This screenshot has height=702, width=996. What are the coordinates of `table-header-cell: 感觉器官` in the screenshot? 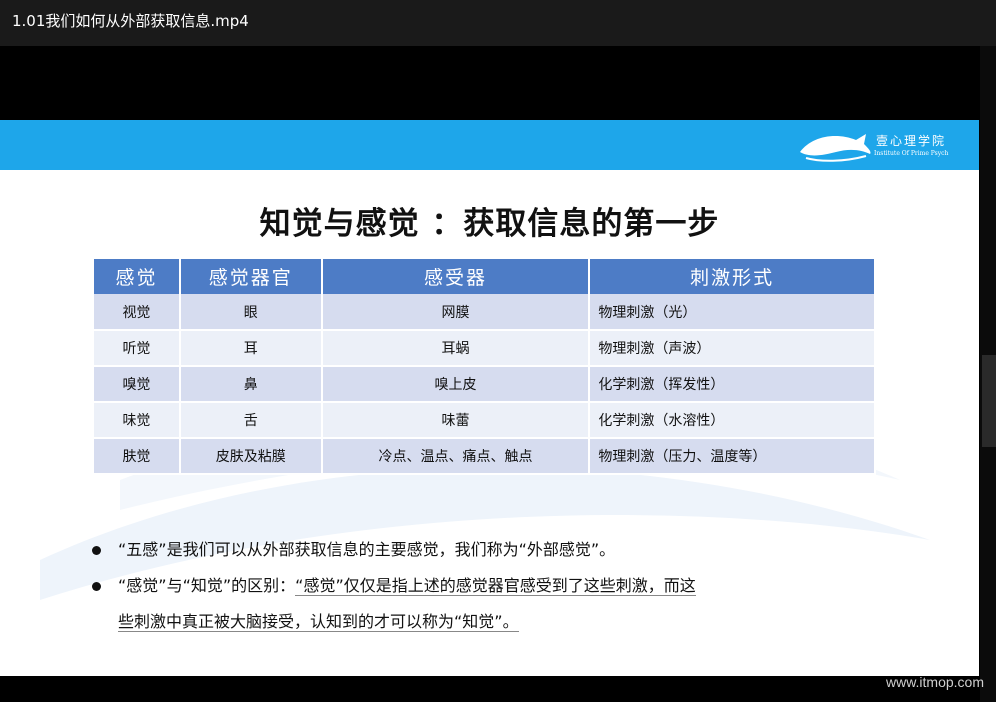 It's located at (251, 276).